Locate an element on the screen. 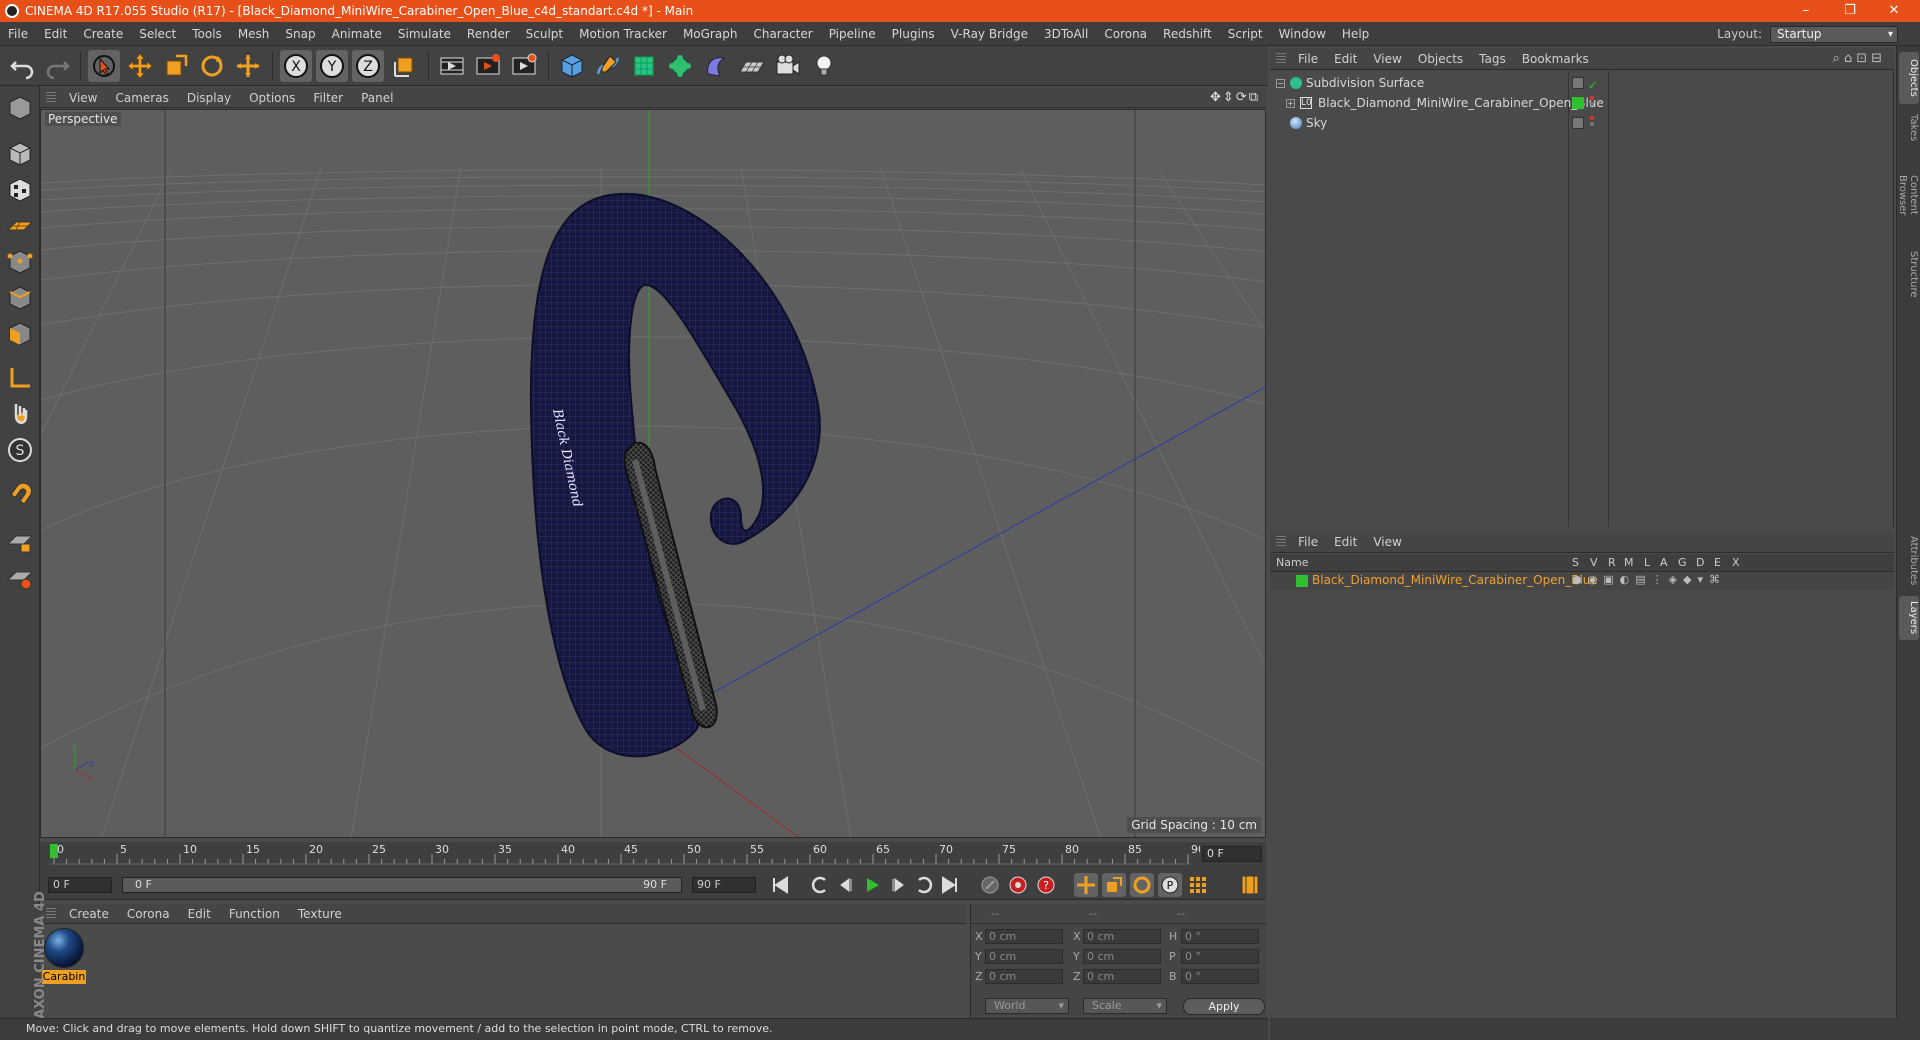 This screenshot has width=1920, height=1040. make-editable-icon is located at coordinates (20, 108).